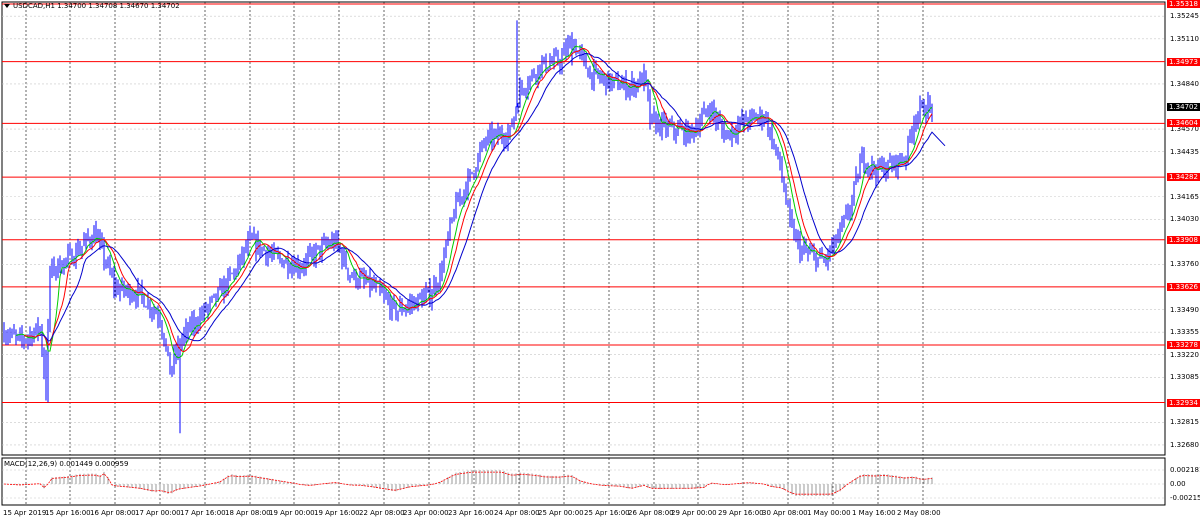  What do you see at coordinates (1178, 484) in the screenshot?
I see `macd-axis-label: 0.00` at bounding box center [1178, 484].